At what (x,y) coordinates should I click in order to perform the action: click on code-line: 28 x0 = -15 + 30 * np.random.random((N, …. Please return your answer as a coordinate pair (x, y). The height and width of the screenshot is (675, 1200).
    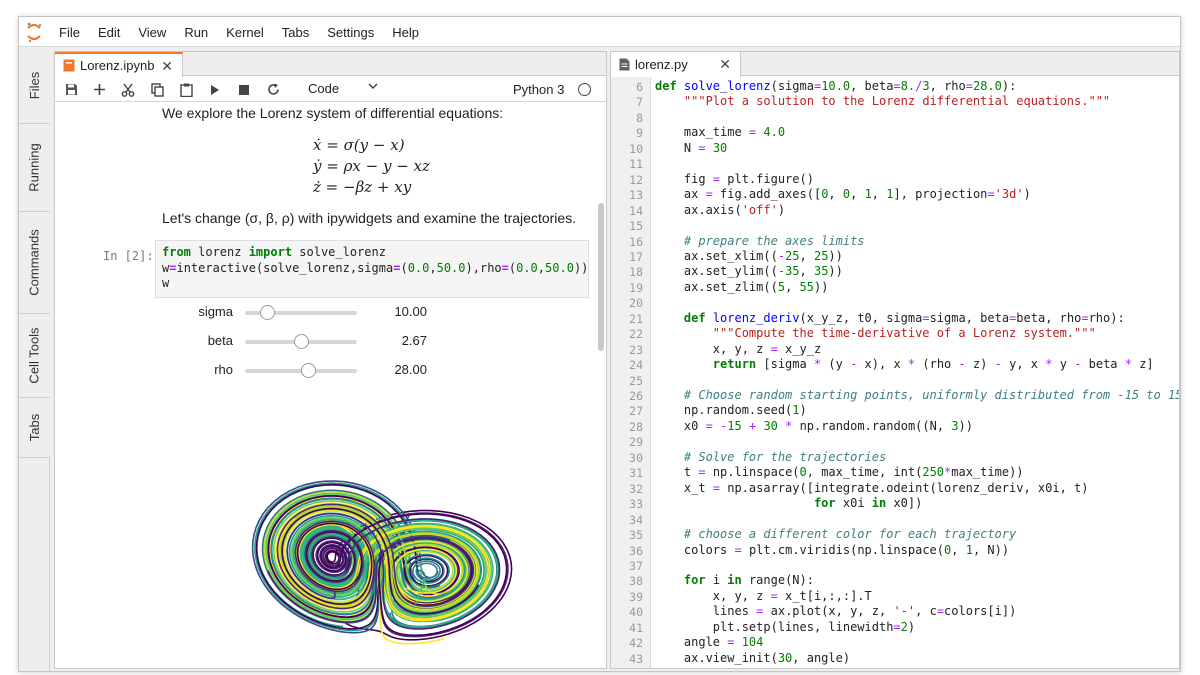
    Looking at the image, I should click on (895, 427).